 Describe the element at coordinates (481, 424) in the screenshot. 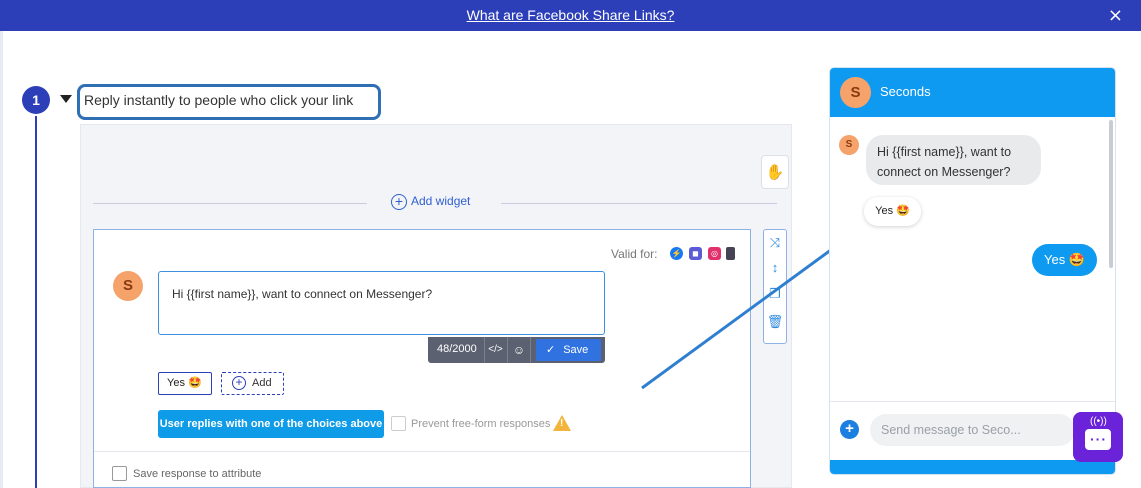

I see `prevent-freeform-label: Prevent free-form responses` at that location.